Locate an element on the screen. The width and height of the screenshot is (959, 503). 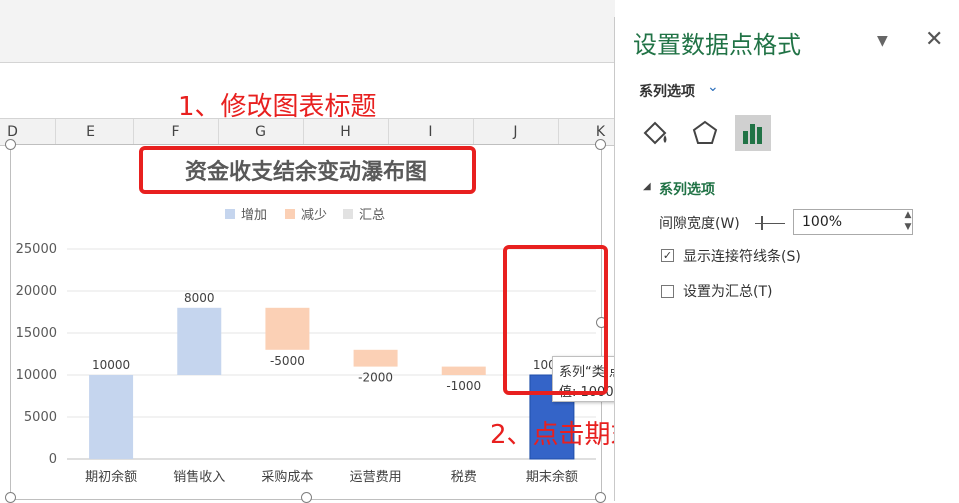
category-label: 销售收入 is located at coordinates (199, 477).